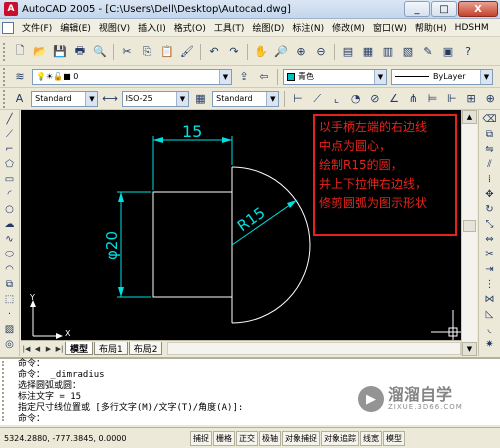 The height and width of the screenshot is (448, 500). I want to click on model-toggle: 模型, so click(394, 438).